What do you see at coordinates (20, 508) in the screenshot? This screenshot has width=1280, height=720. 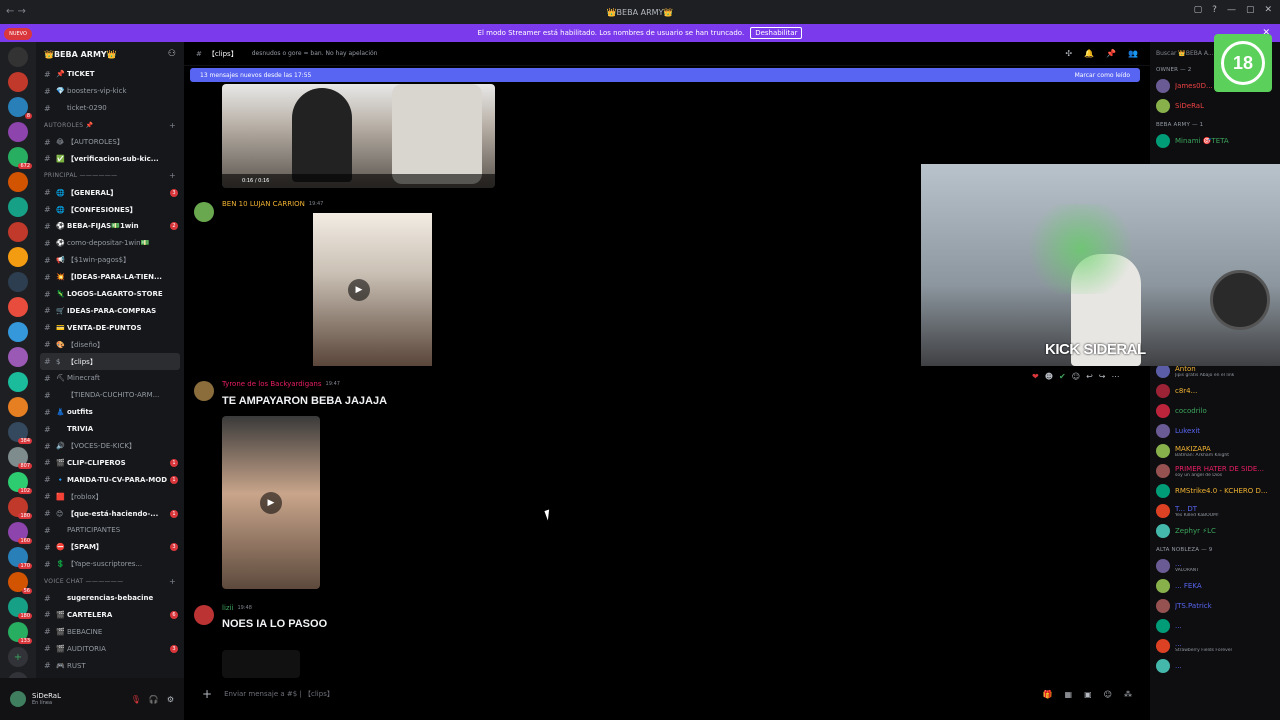 I see `server-icon: 180` at bounding box center [20, 508].